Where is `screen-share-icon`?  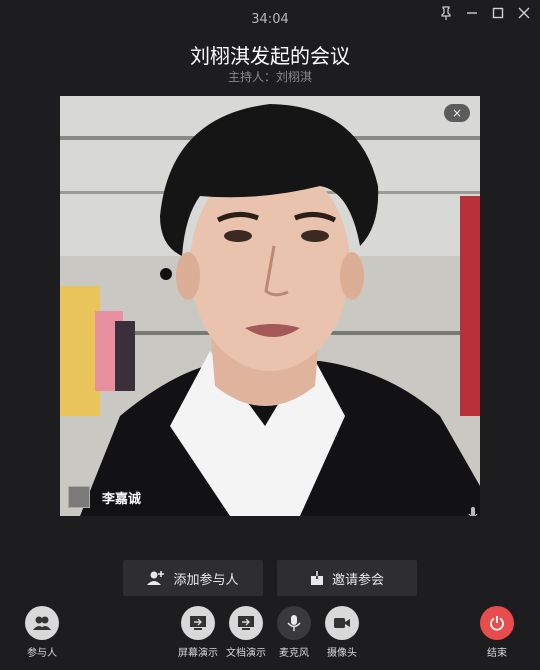
screen-share-icon is located at coordinates (198, 623).